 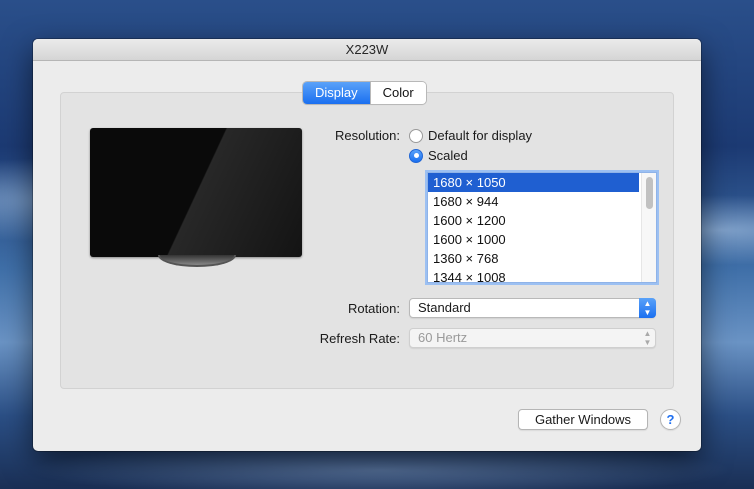 What do you see at coordinates (532, 338) in the screenshot?
I see `refresh-rate-select: 60 Hertz ▲ ▼` at bounding box center [532, 338].